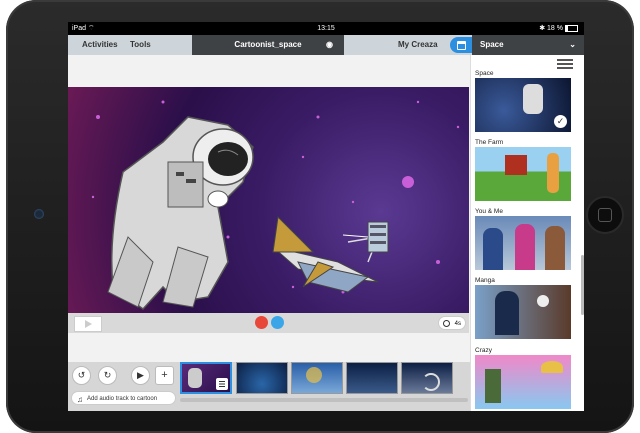  Describe the element at coordinates (485, 280) in the screenshot. I see `category-label: Manga` at that location.